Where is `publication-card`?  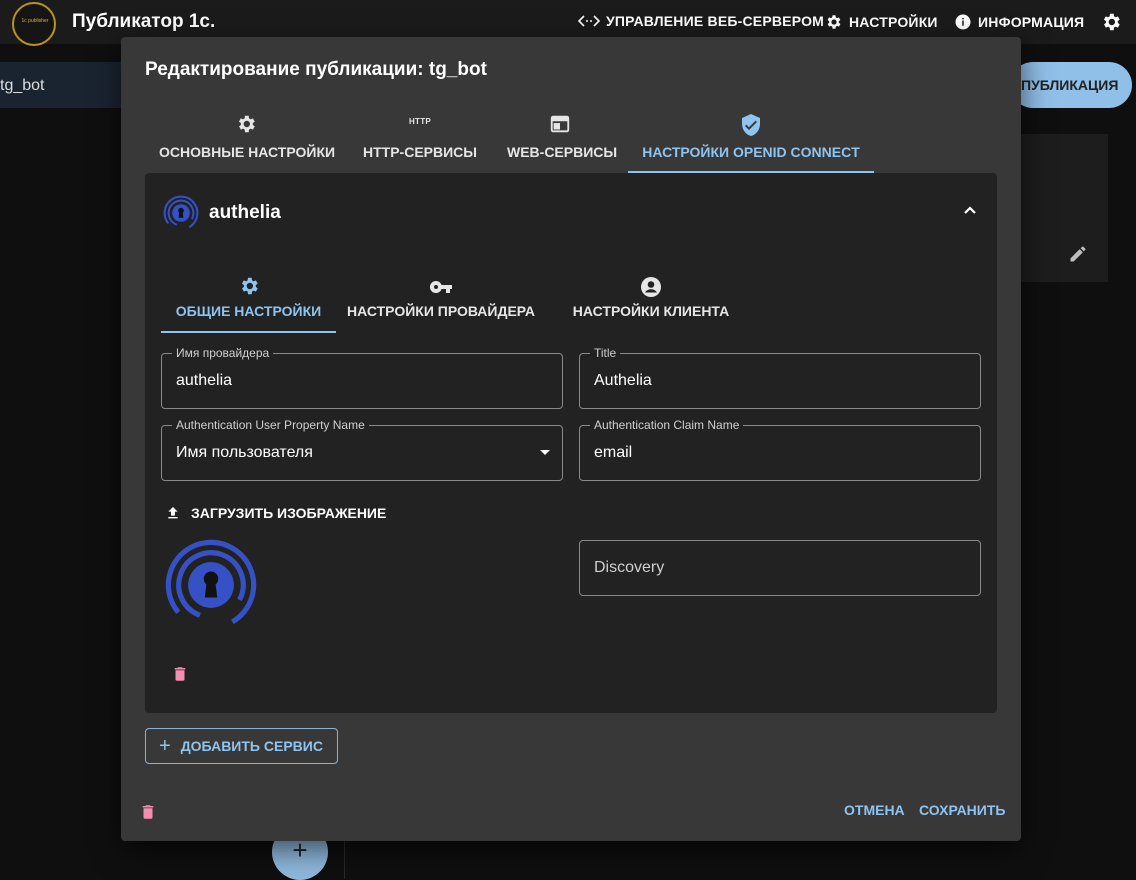 publication-card is located at coordinates (1064, 208).